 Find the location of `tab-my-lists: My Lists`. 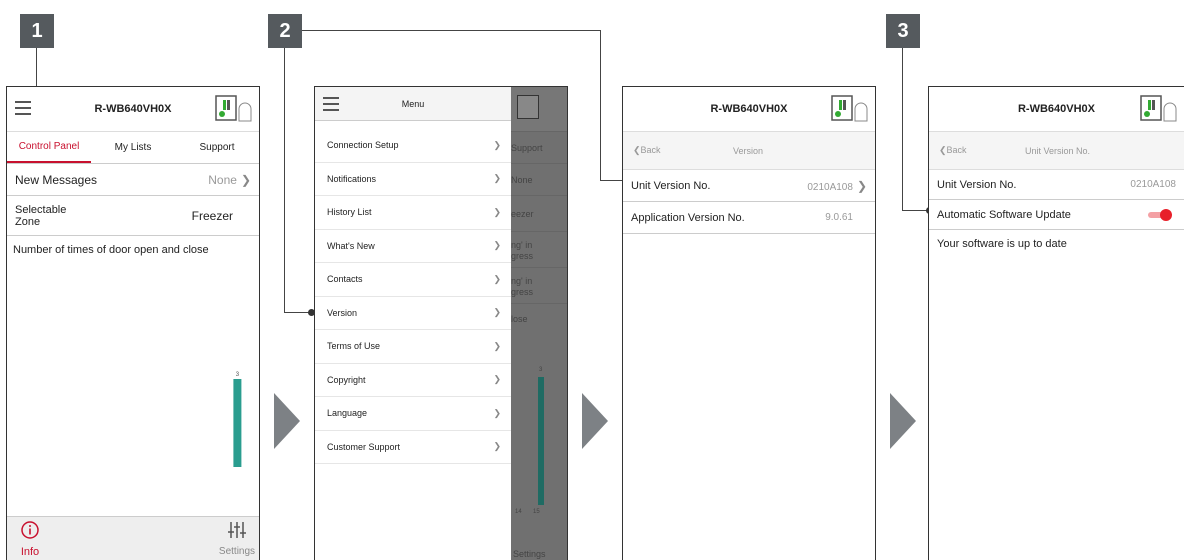

tab-my-lists: My Lists is located at coordinates (133, 147).